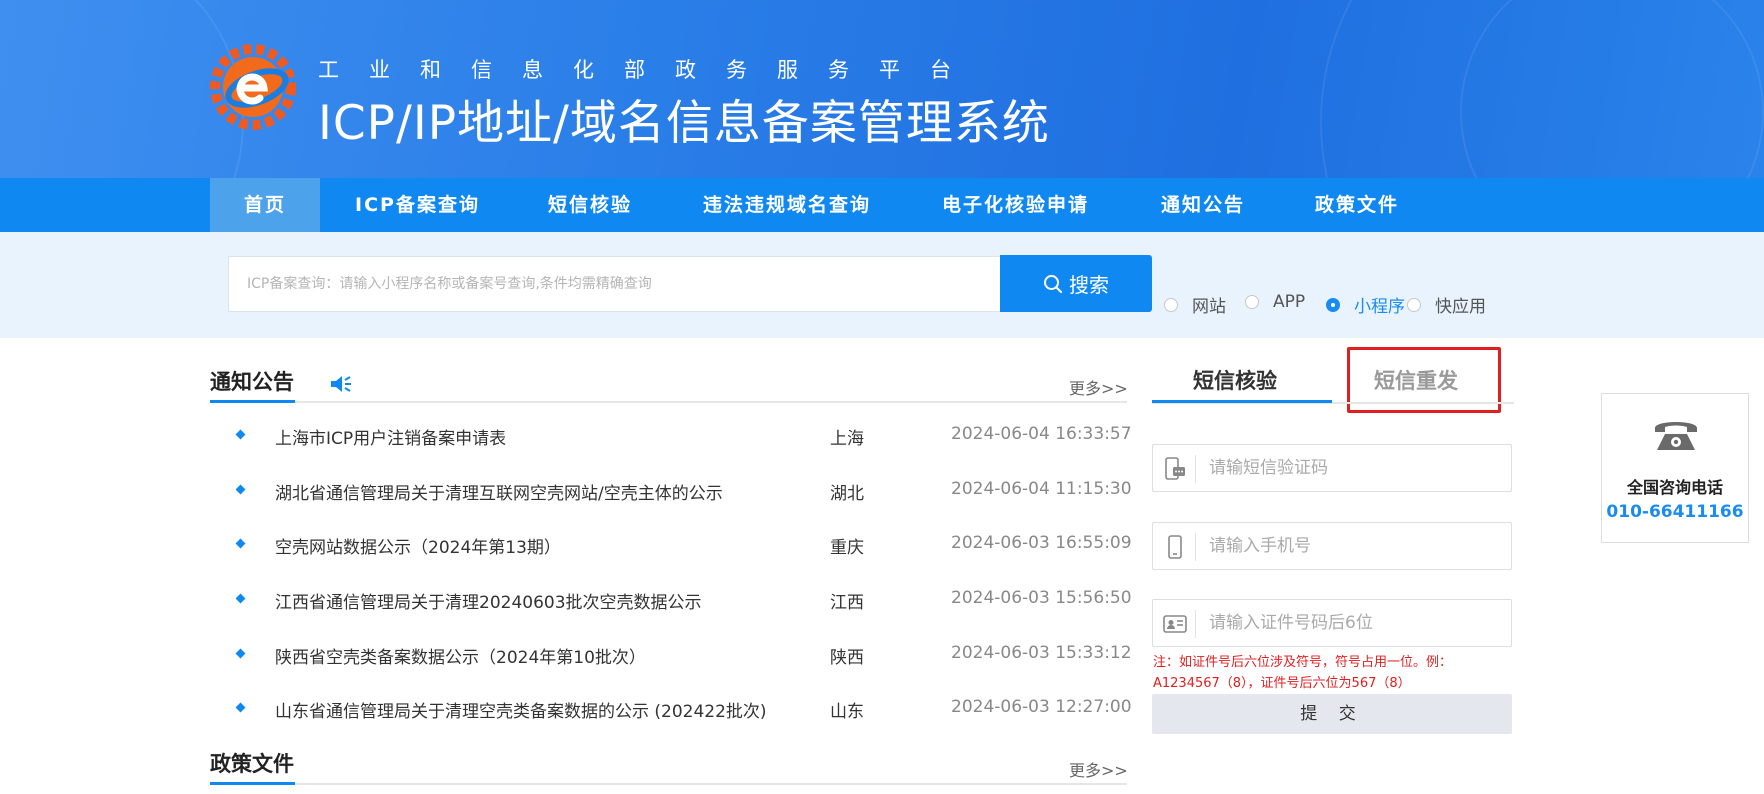  Describe the element at coordinates (521, 709) in the screenshot. I see `notice-title: 山东省通信管理局关于清理空壳类备案数据的公示 (202422批次)` at that location.